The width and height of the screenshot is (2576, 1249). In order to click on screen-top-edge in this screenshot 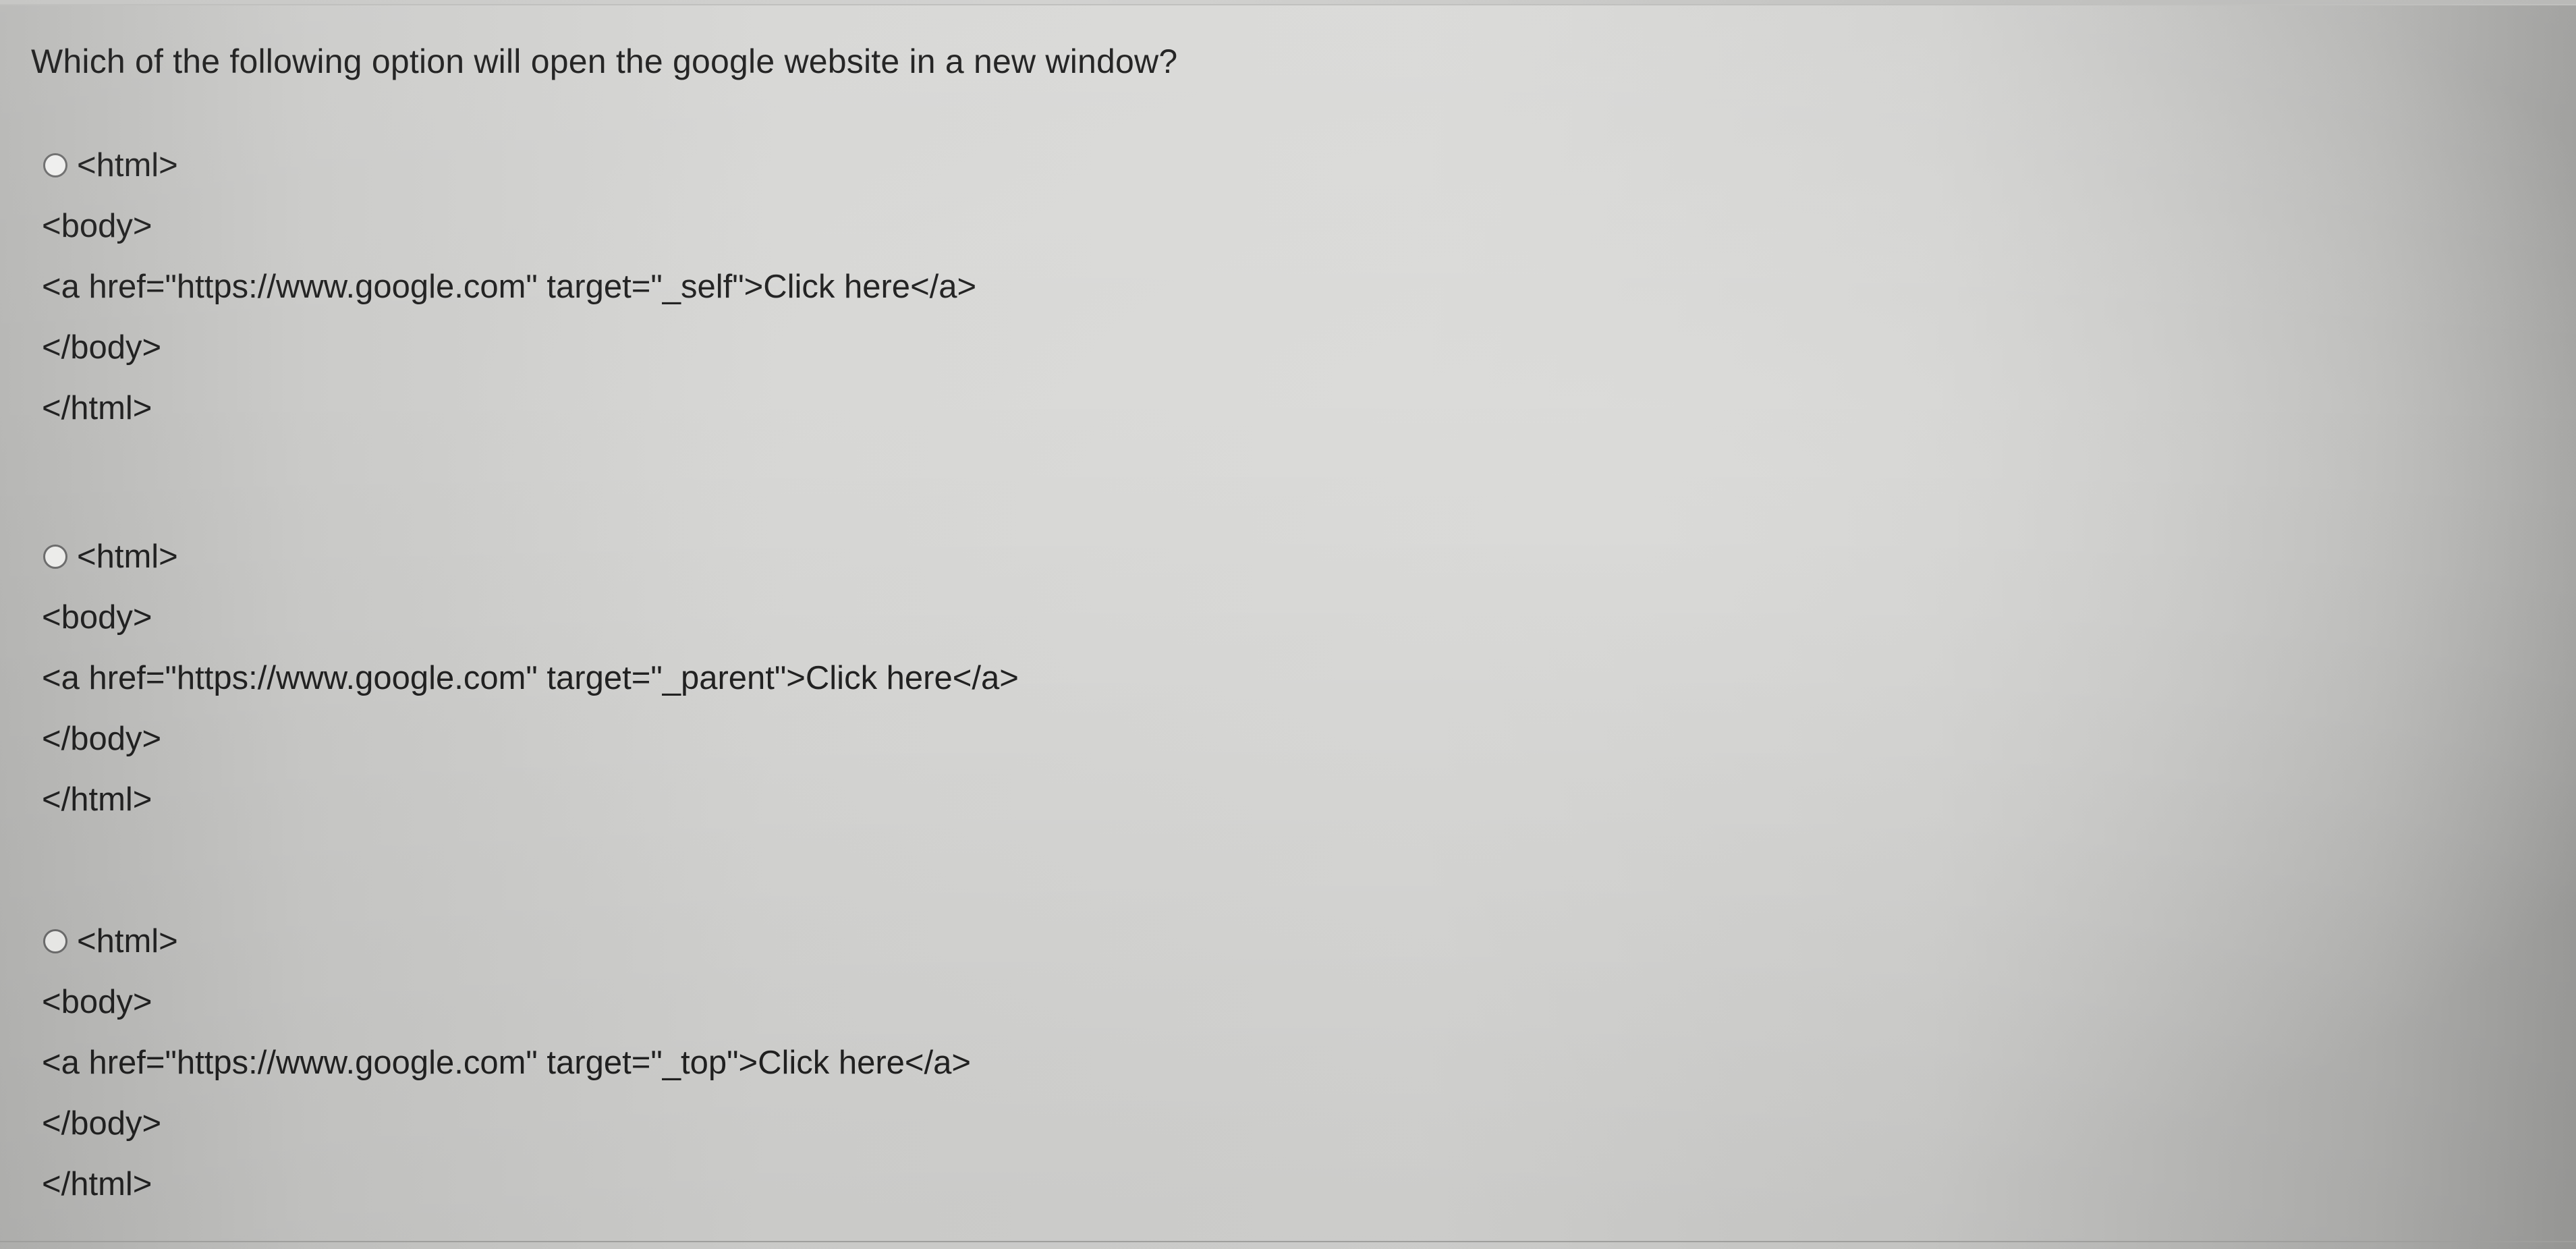, I will do `click(1288, 3)`.